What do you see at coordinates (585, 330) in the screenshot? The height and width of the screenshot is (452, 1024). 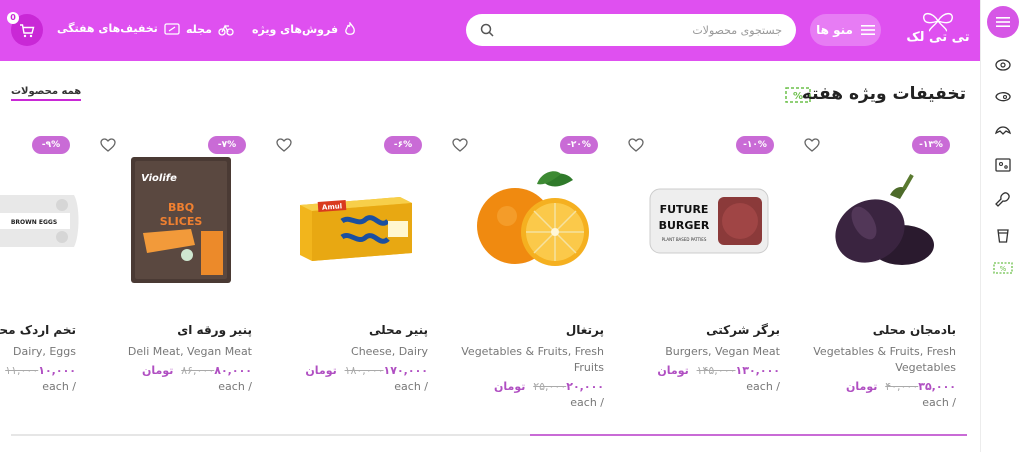 I see `product-name: پرتغال` at bounding box center [585, 330].